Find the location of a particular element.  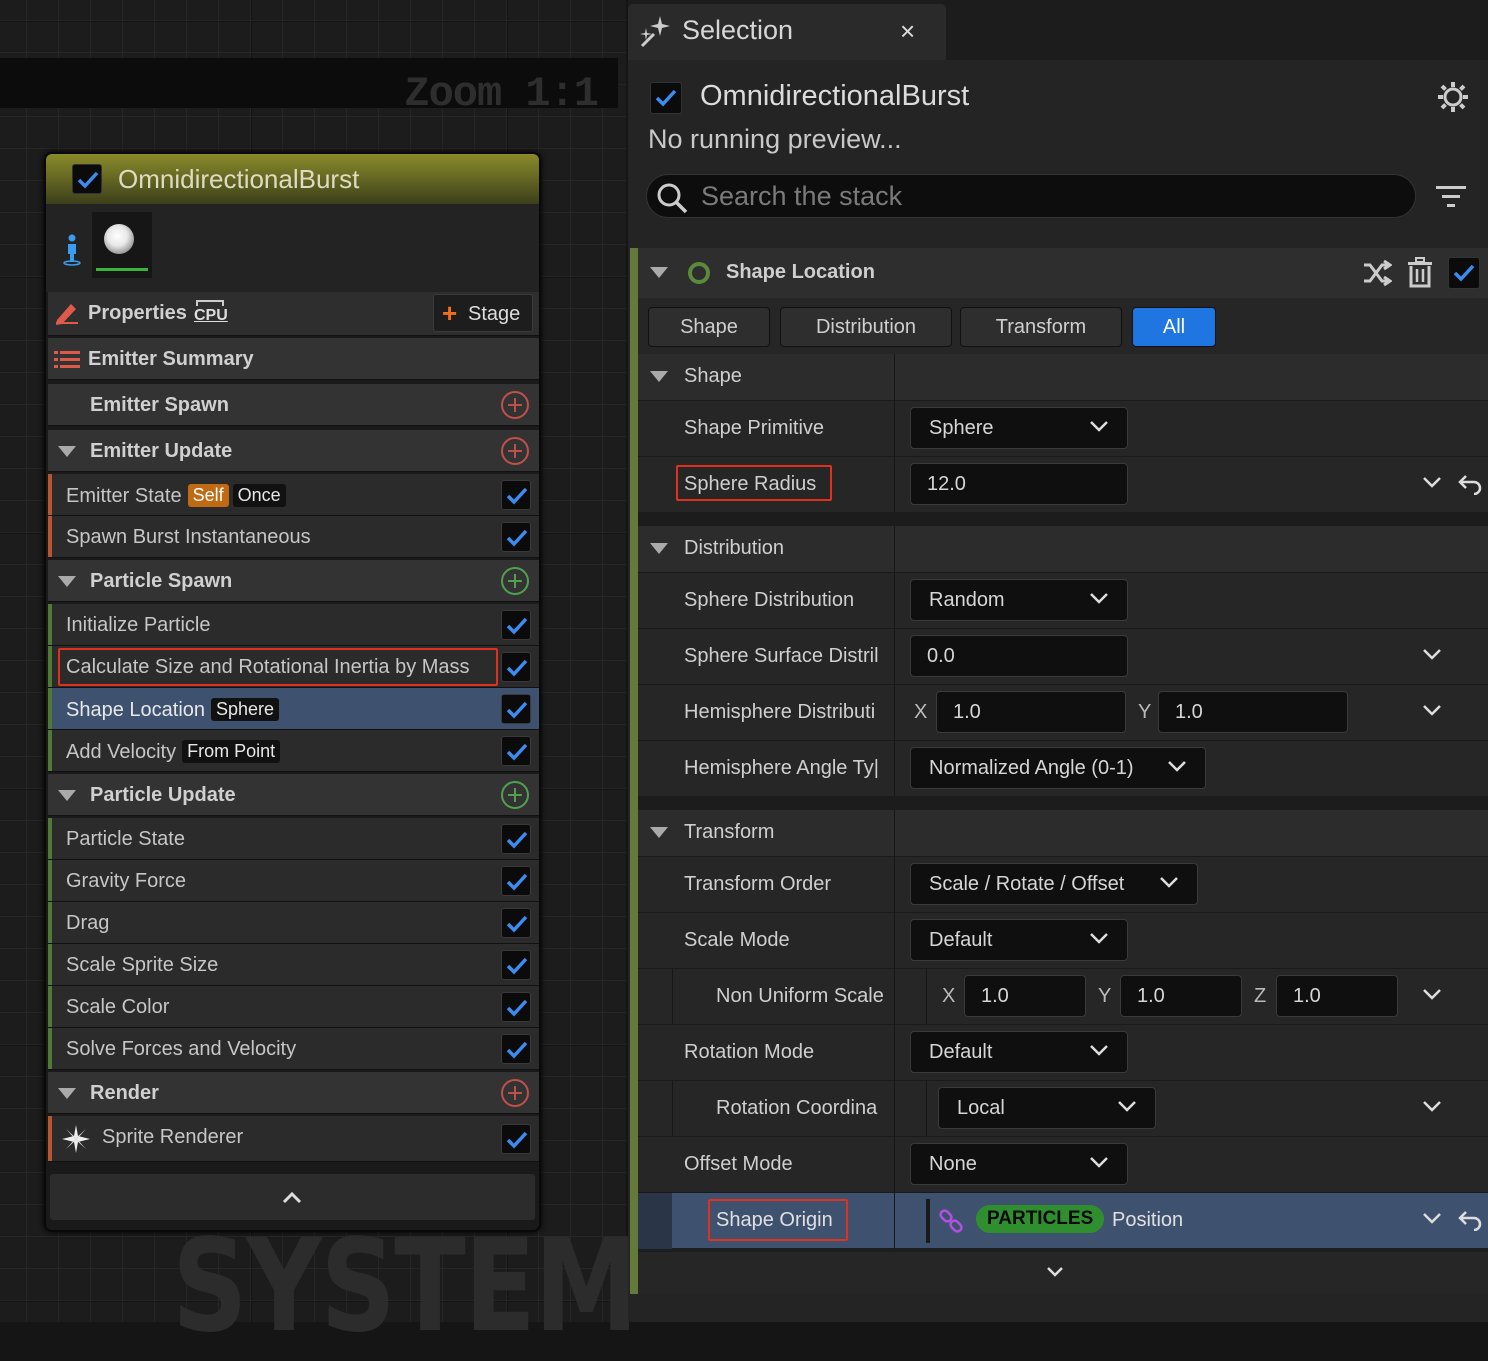

emitter-enable-checkbox is located at coordinates (87, 179).